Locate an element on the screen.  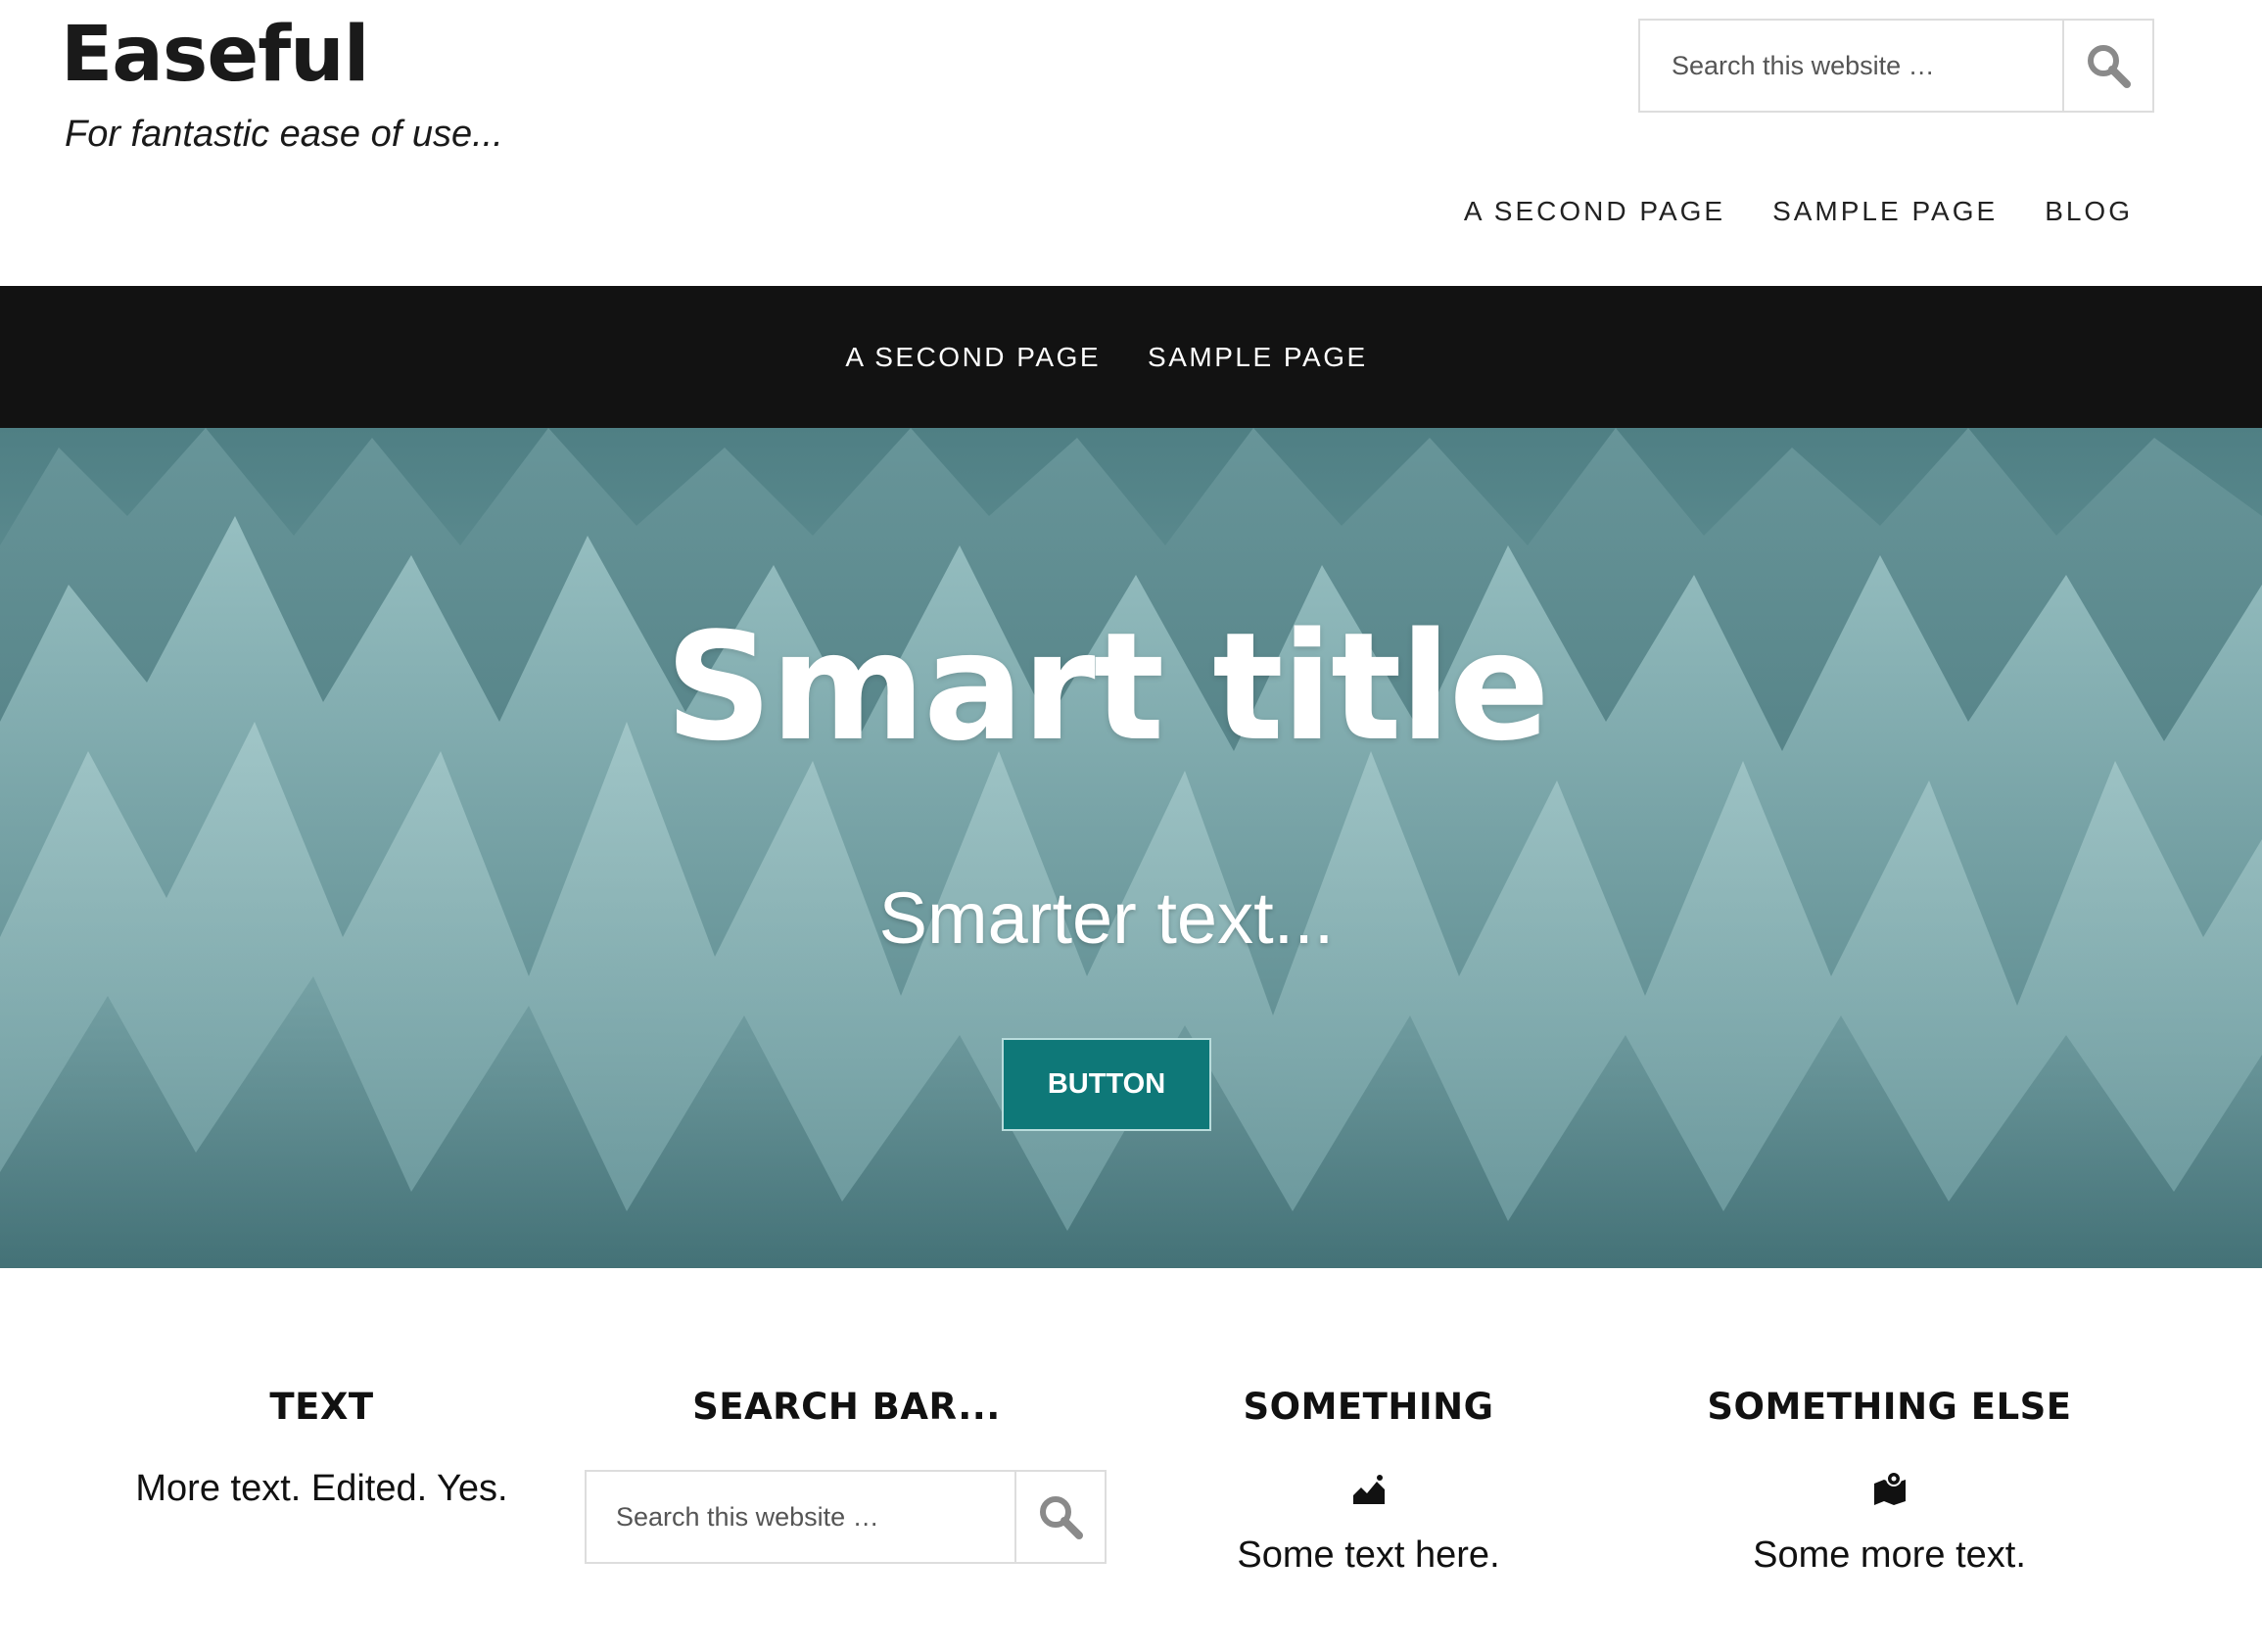
header-nav-item-a-second-page: A SECOND PAGE is located at coordinates (1594, 211).